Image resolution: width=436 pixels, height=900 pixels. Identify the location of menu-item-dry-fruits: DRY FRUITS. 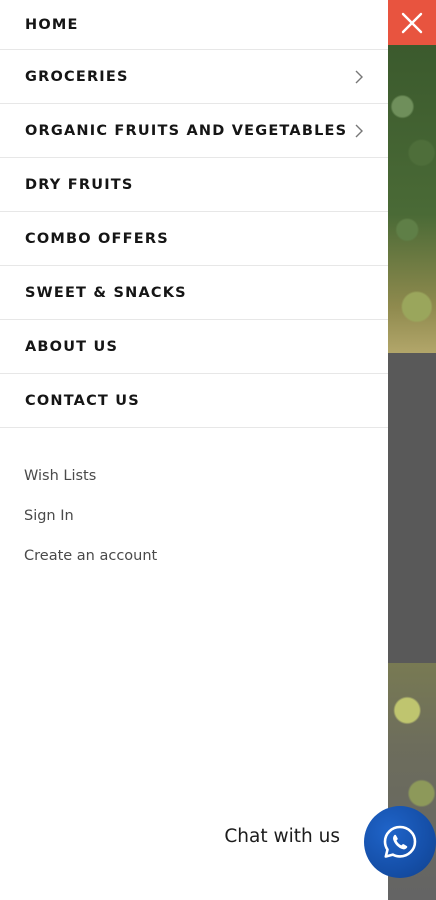
(194, 185).